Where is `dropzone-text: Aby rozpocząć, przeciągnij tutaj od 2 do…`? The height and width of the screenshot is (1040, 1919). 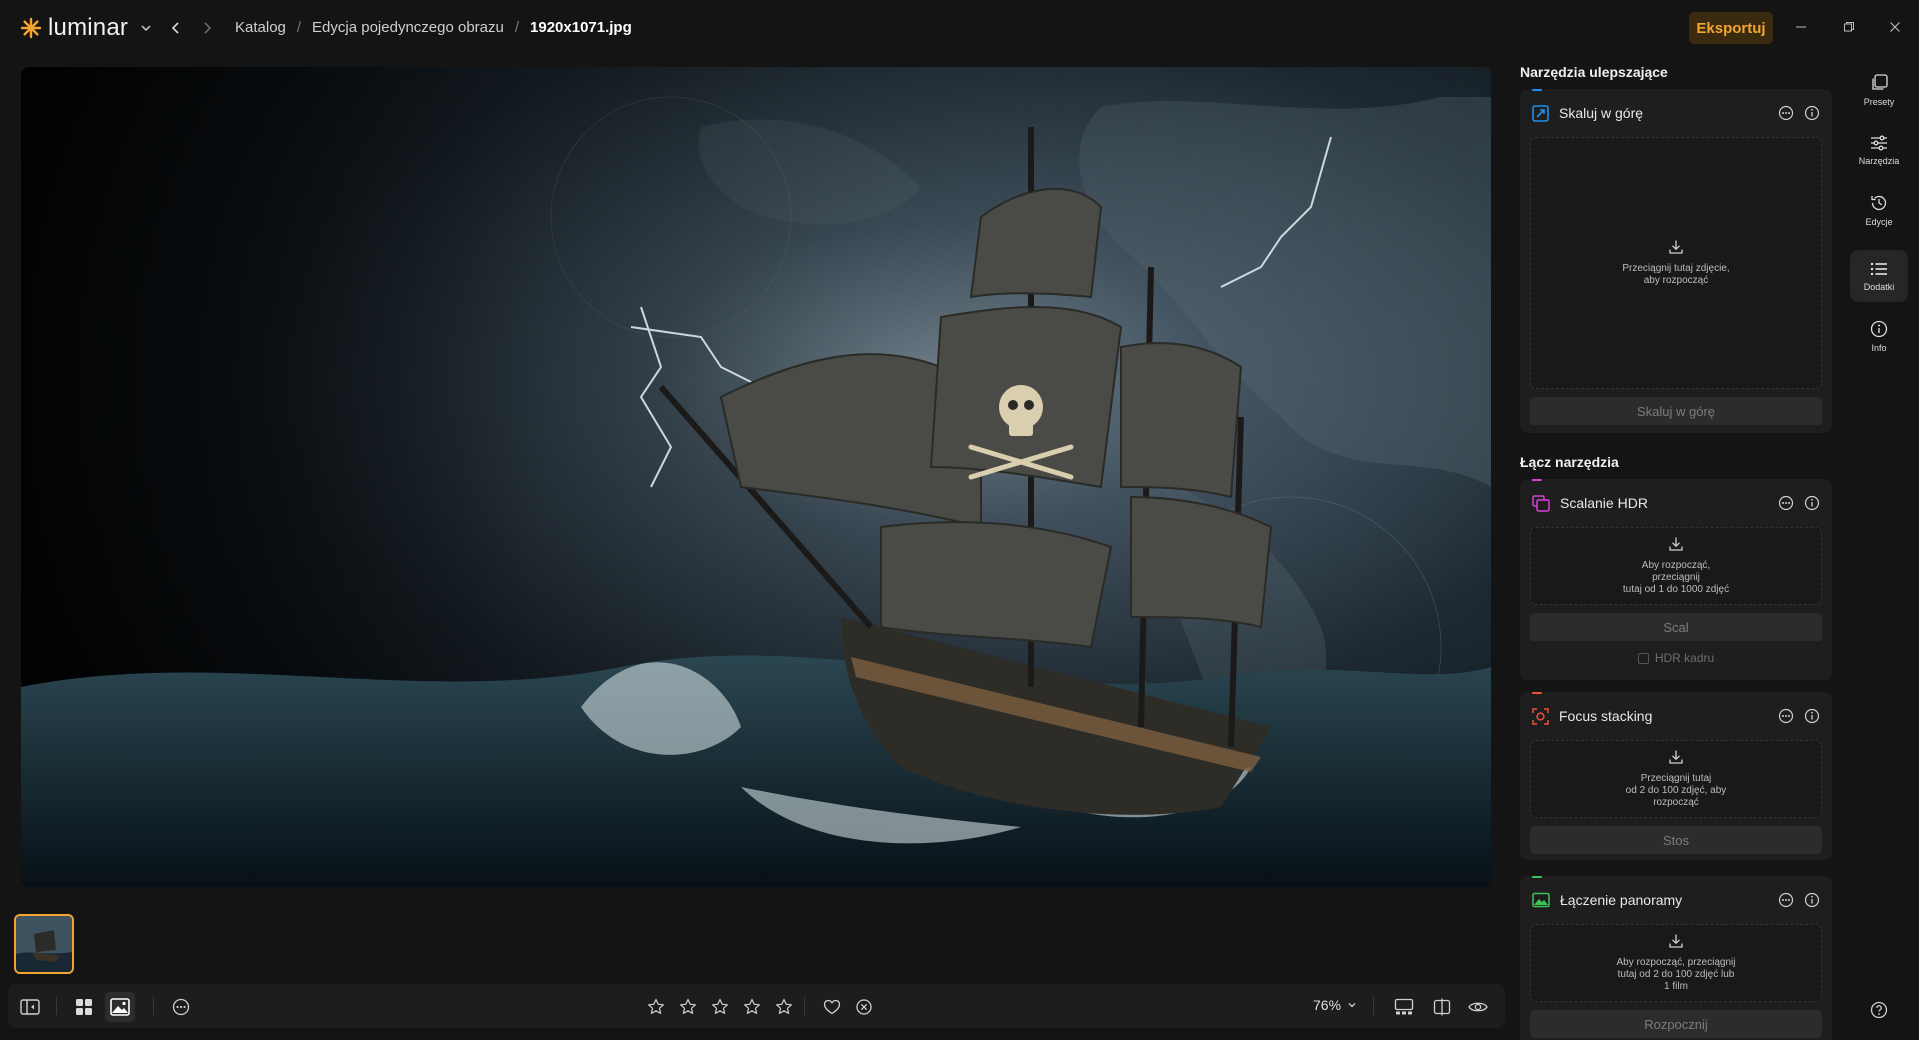 dropzone-text: Aby rozpocząć, przeciągnij tutaj od 2 do… is located at coordinates (1676, 974).